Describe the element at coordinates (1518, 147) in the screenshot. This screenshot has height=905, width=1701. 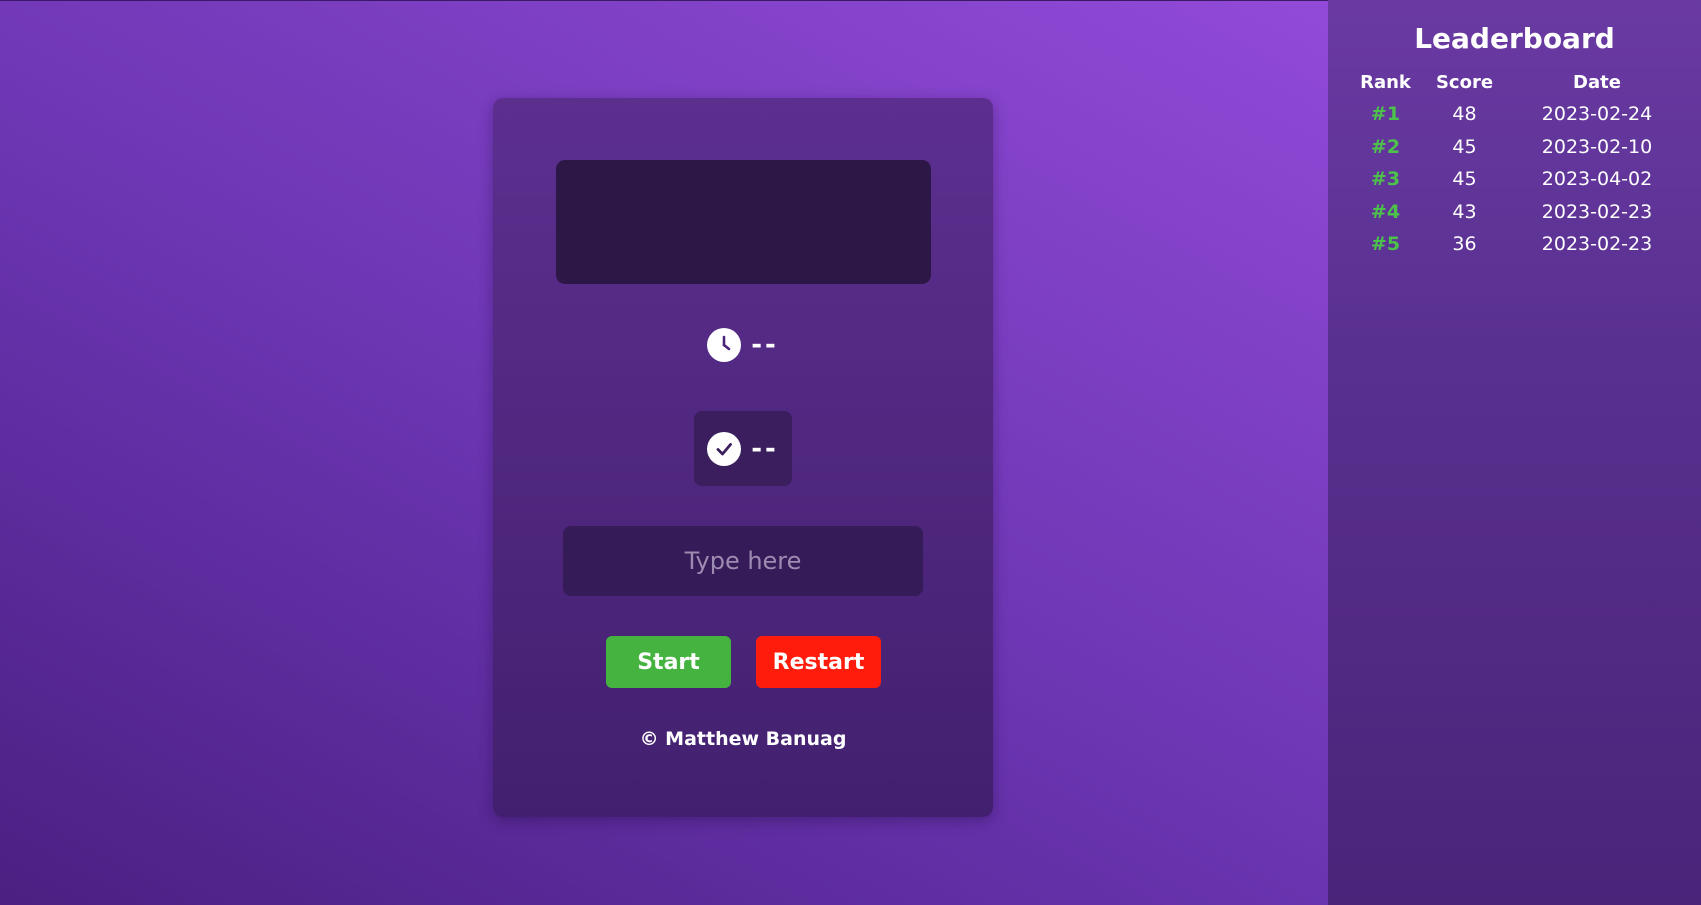
I see `leaderboard-row: #2 45 2023-02-10` at that location.